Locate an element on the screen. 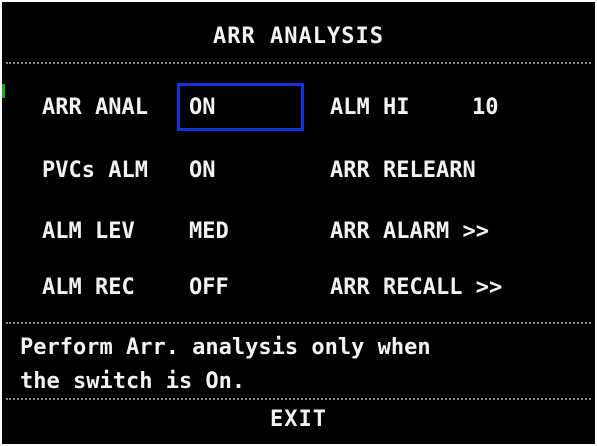 The height and width of the screenshot is (446, 597). arr-alarm-button: ARR ALARM >> is located at coordinates (409, 232).